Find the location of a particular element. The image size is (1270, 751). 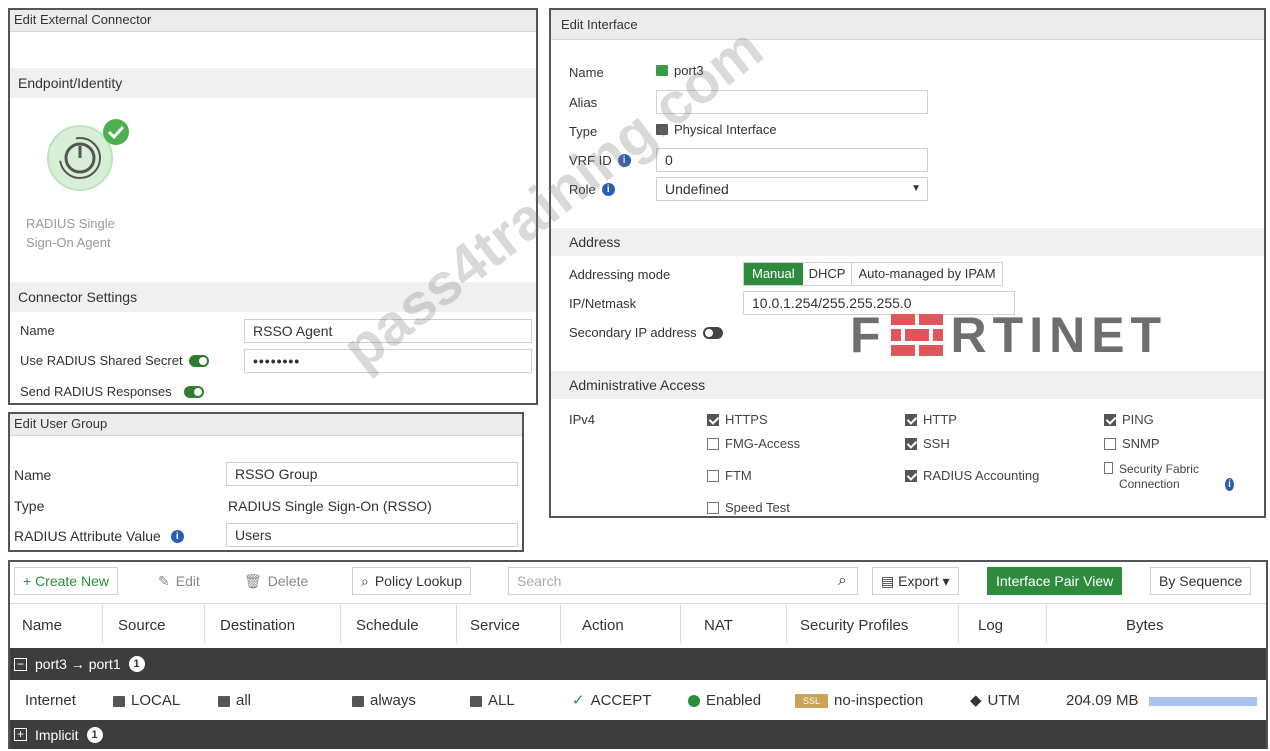

column-header-schedule: Schedule is located at coordinates (387, 626).